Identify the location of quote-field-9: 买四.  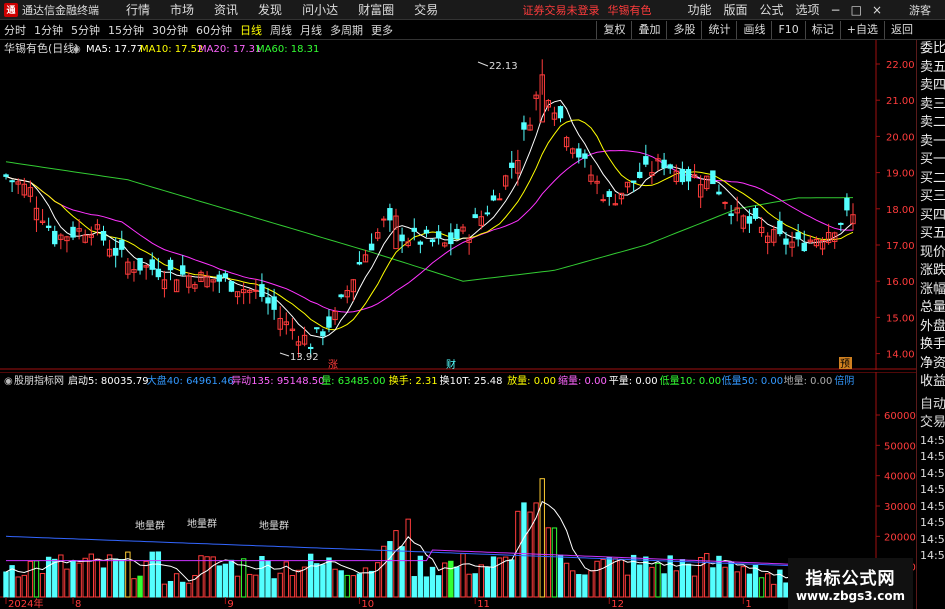
(931, 216).